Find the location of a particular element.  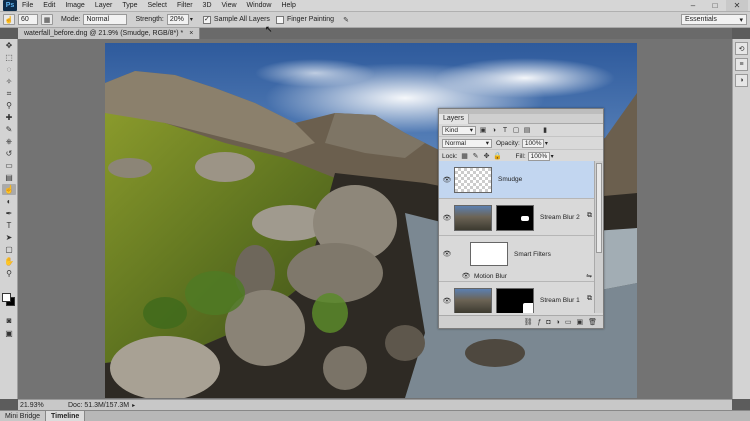

menu-type: Type is located at coordinates (129, 5).